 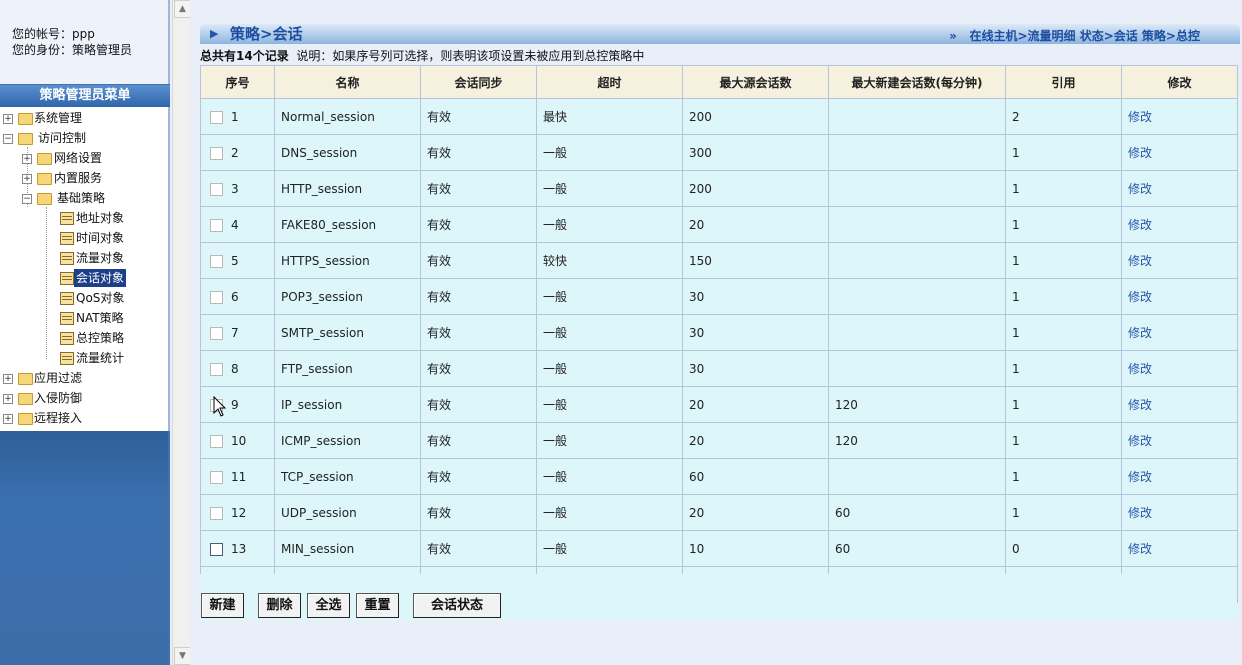 What do you see at coordinates (279, 605) in the screenshot?
I see `delete-button: 删除` at bounding box center [279, 605].